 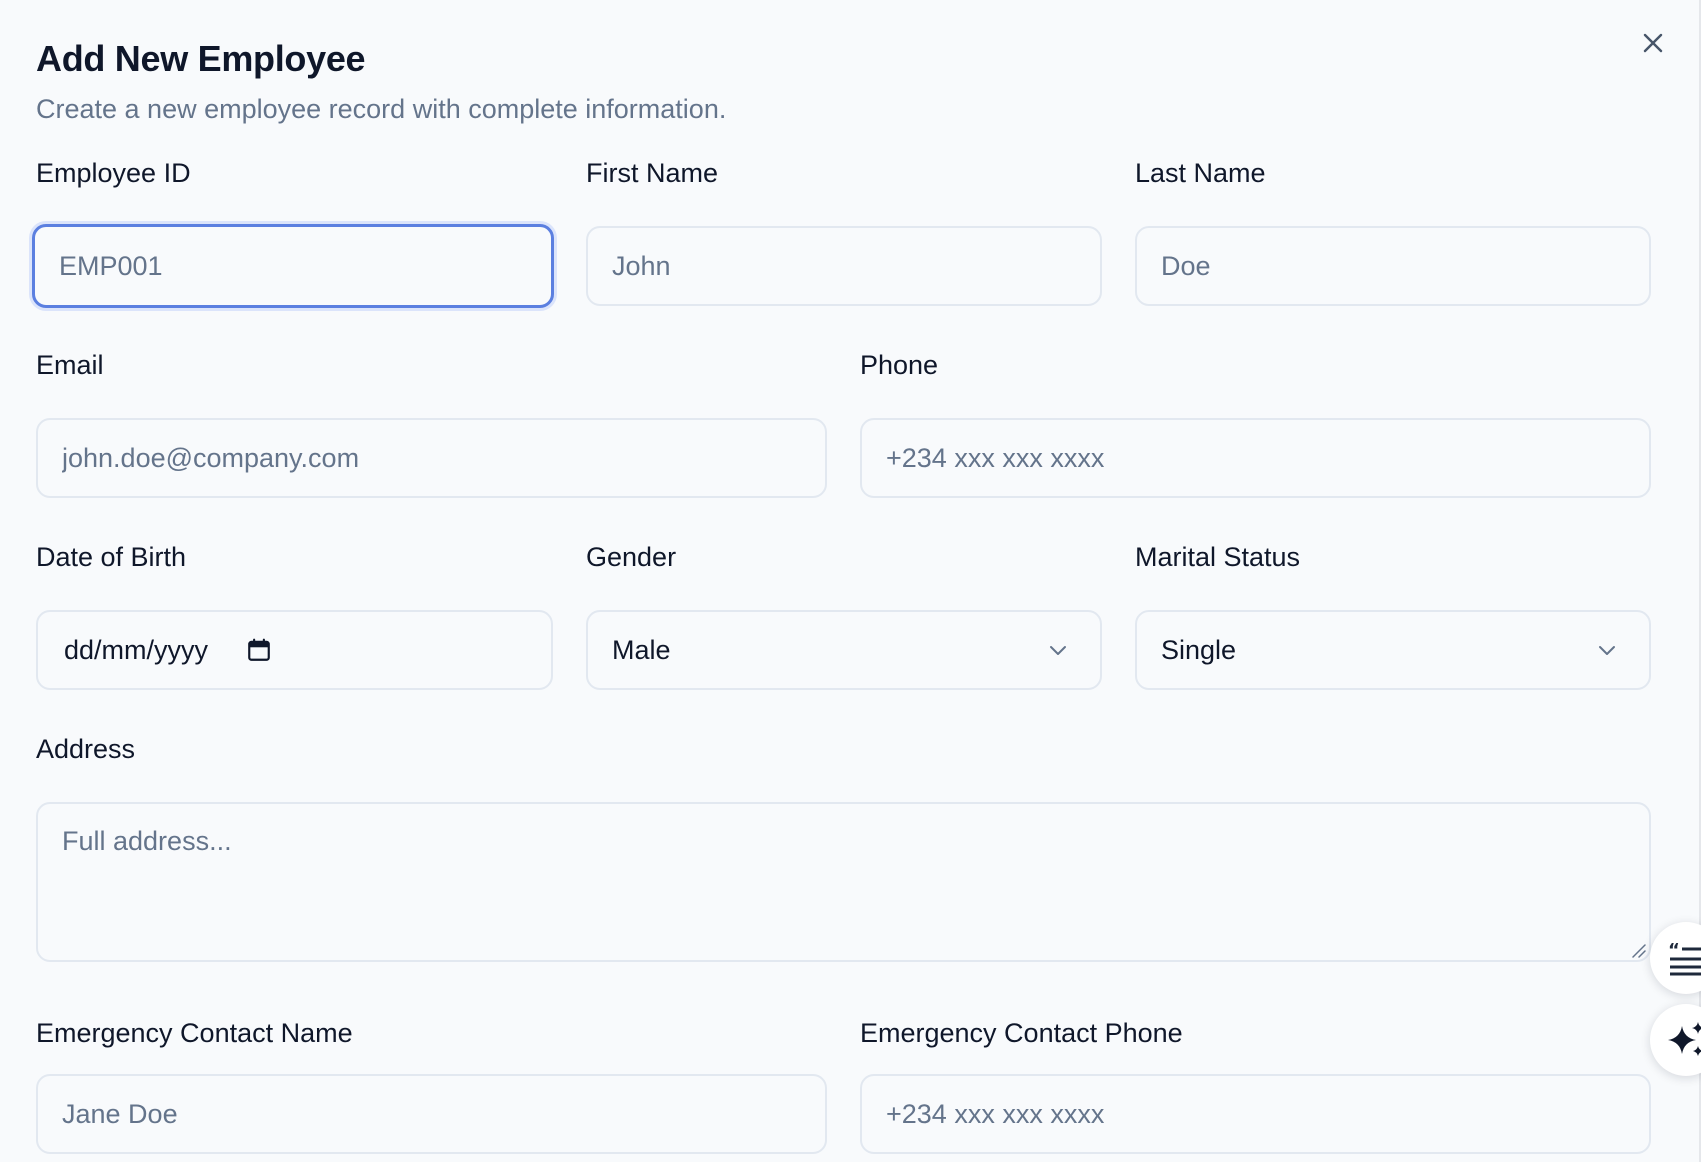 I want to click on employee-id-label: Employee ID, so click(x=113, y=173).